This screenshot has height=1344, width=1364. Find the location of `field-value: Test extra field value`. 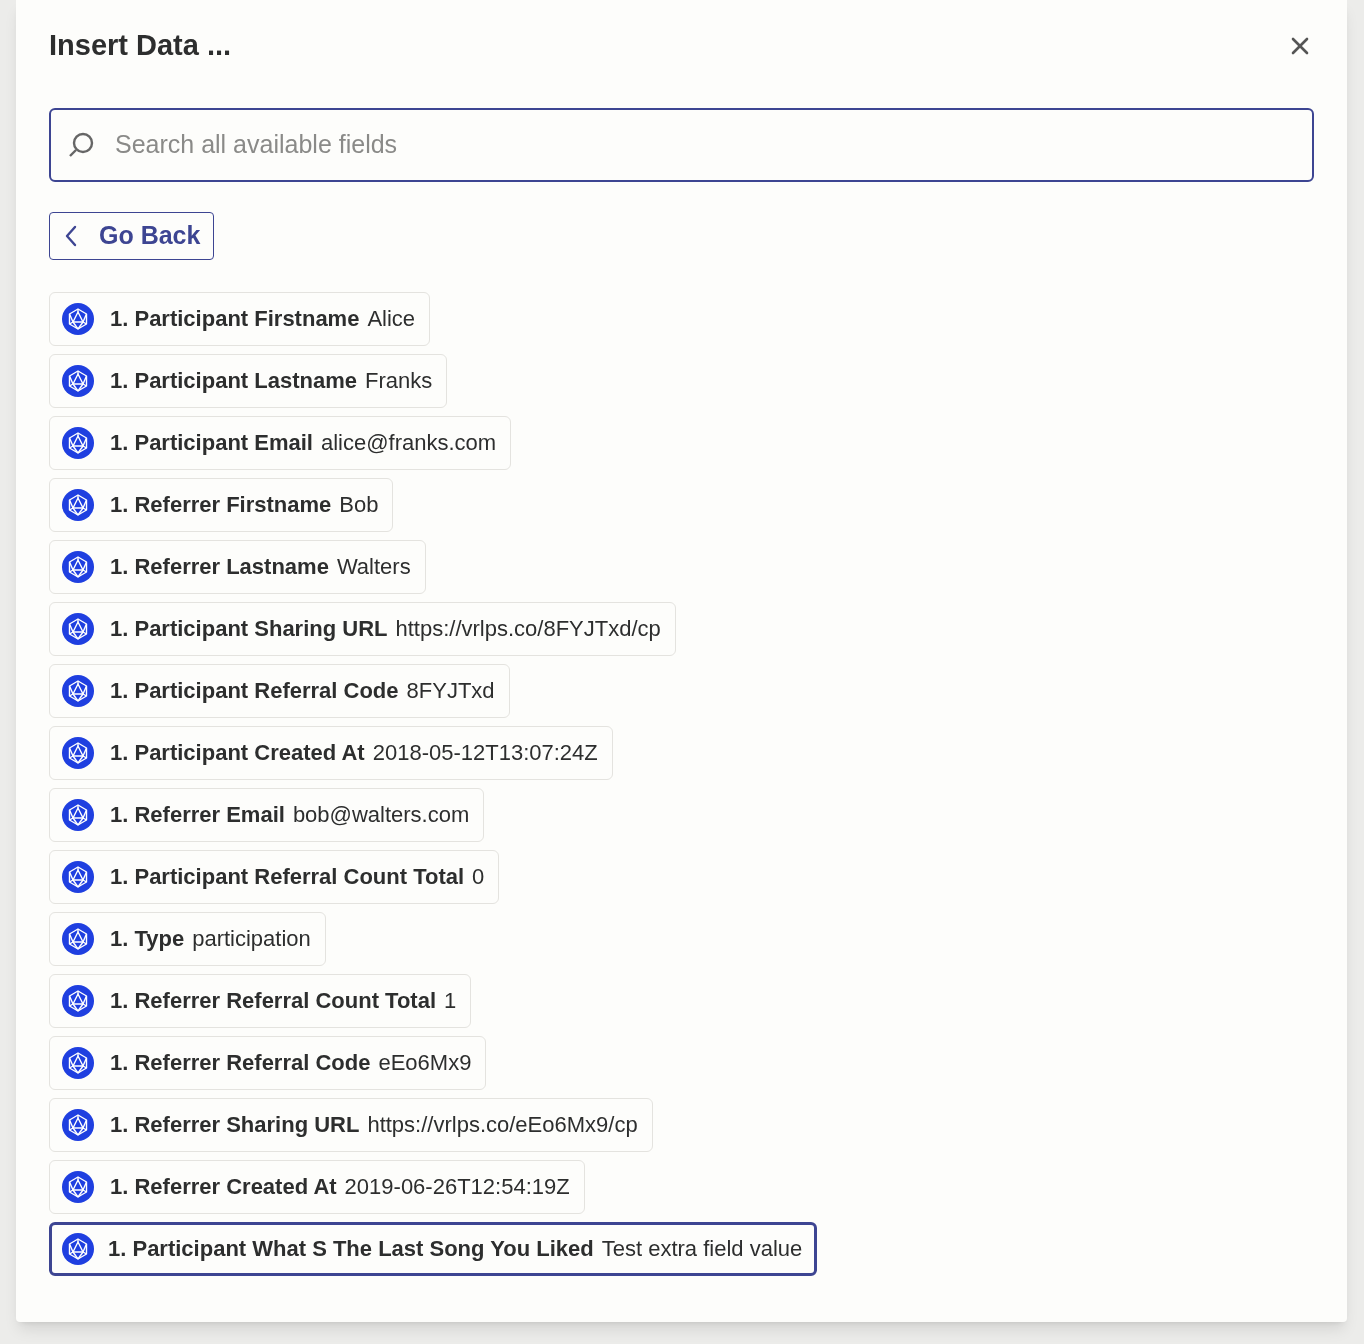

field-value: Test extra field value is located at coordinates (702, 1249).